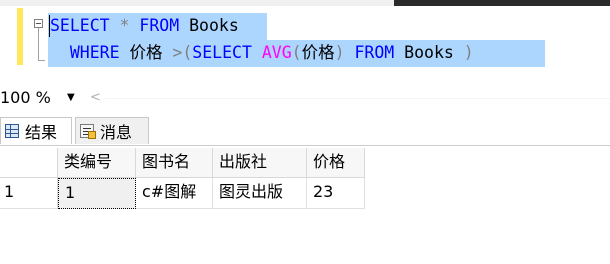 Image resolution: width=610 pixels, height=264 pixels. What do you see at coordinates (374, 52) in the screenshot?
I see `keyword-from-sub: FROM` at bounding box center [374, 52].